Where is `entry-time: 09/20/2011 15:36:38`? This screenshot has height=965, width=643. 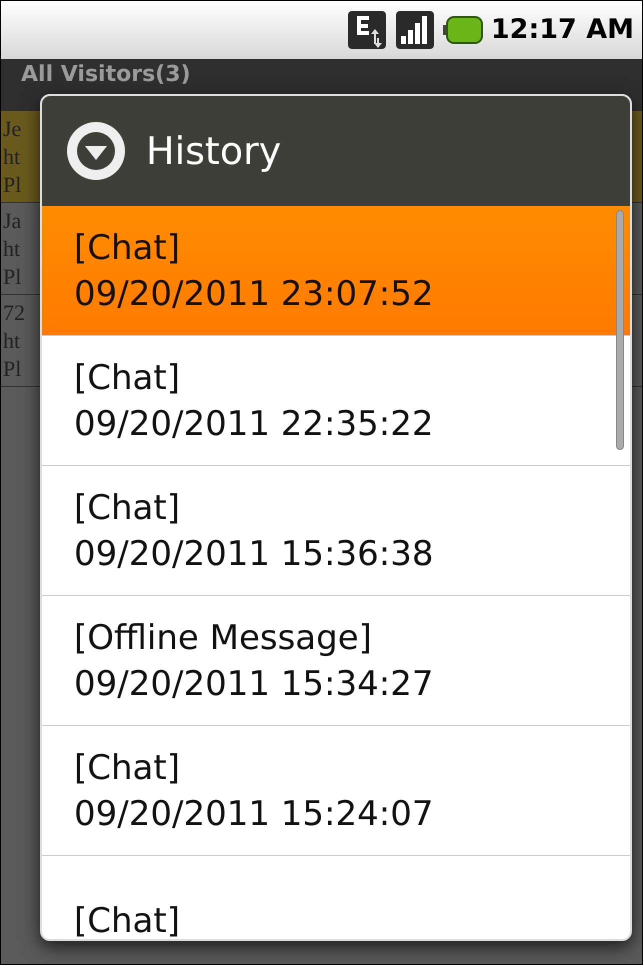
entry-time: 09/20/2011 15:36:38 is located at coordinates (254, 554).